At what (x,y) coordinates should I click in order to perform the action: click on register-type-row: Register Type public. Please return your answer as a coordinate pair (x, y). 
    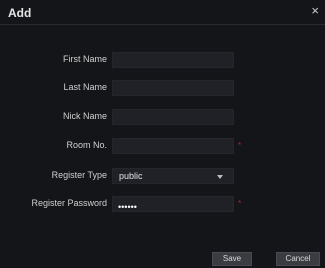
    Looking at the image, I should click on (162, 177).